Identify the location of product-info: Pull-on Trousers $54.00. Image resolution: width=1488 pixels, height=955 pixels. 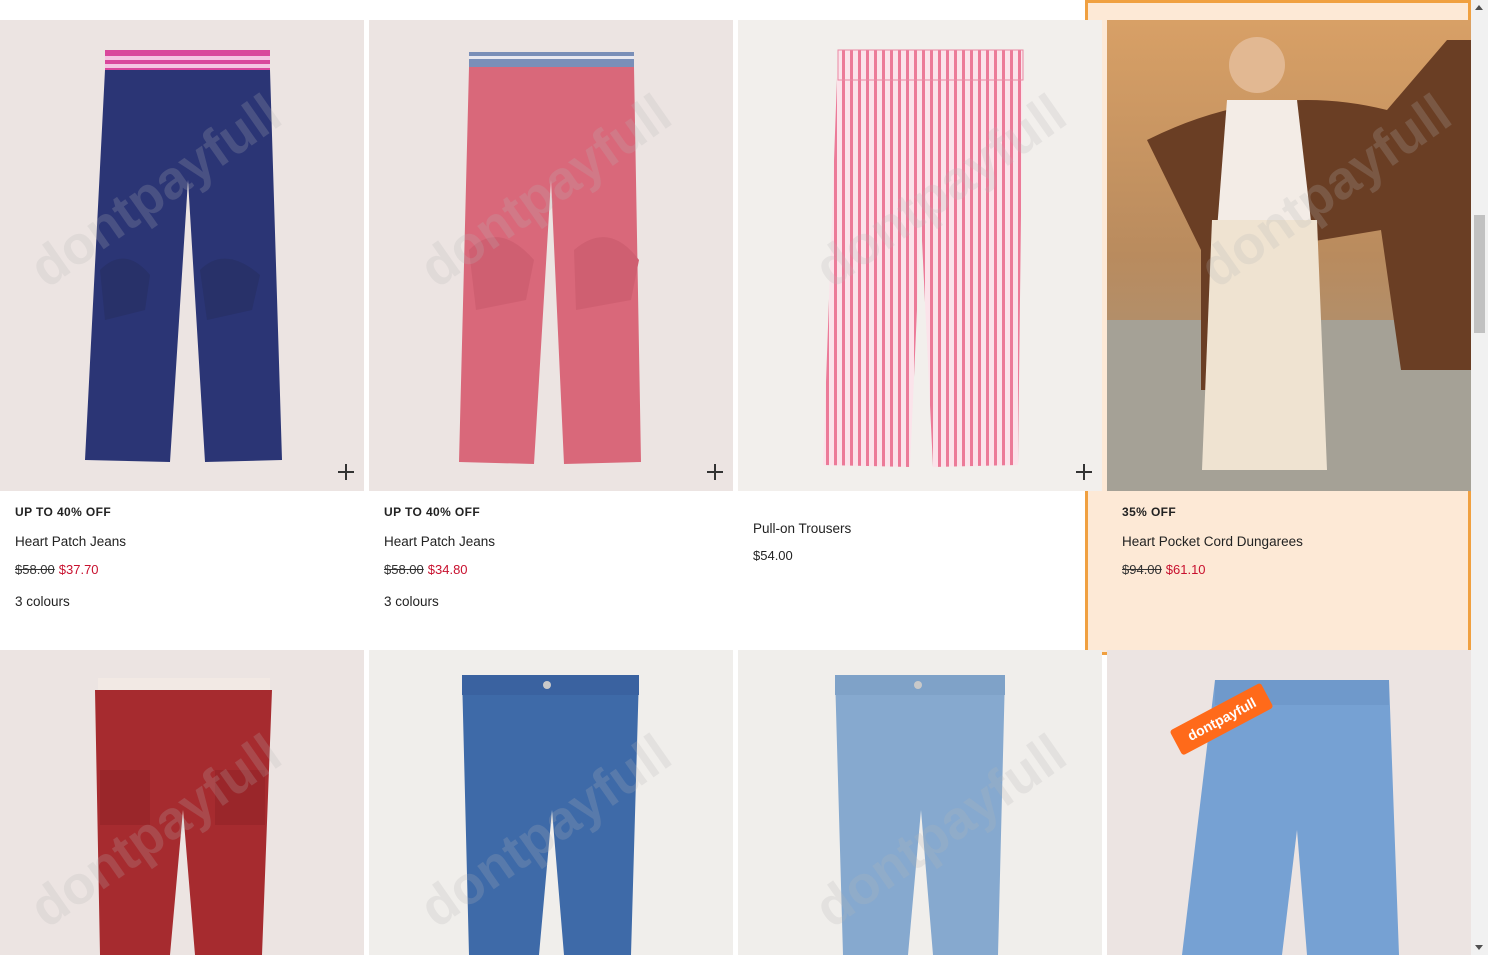
(923, 536).